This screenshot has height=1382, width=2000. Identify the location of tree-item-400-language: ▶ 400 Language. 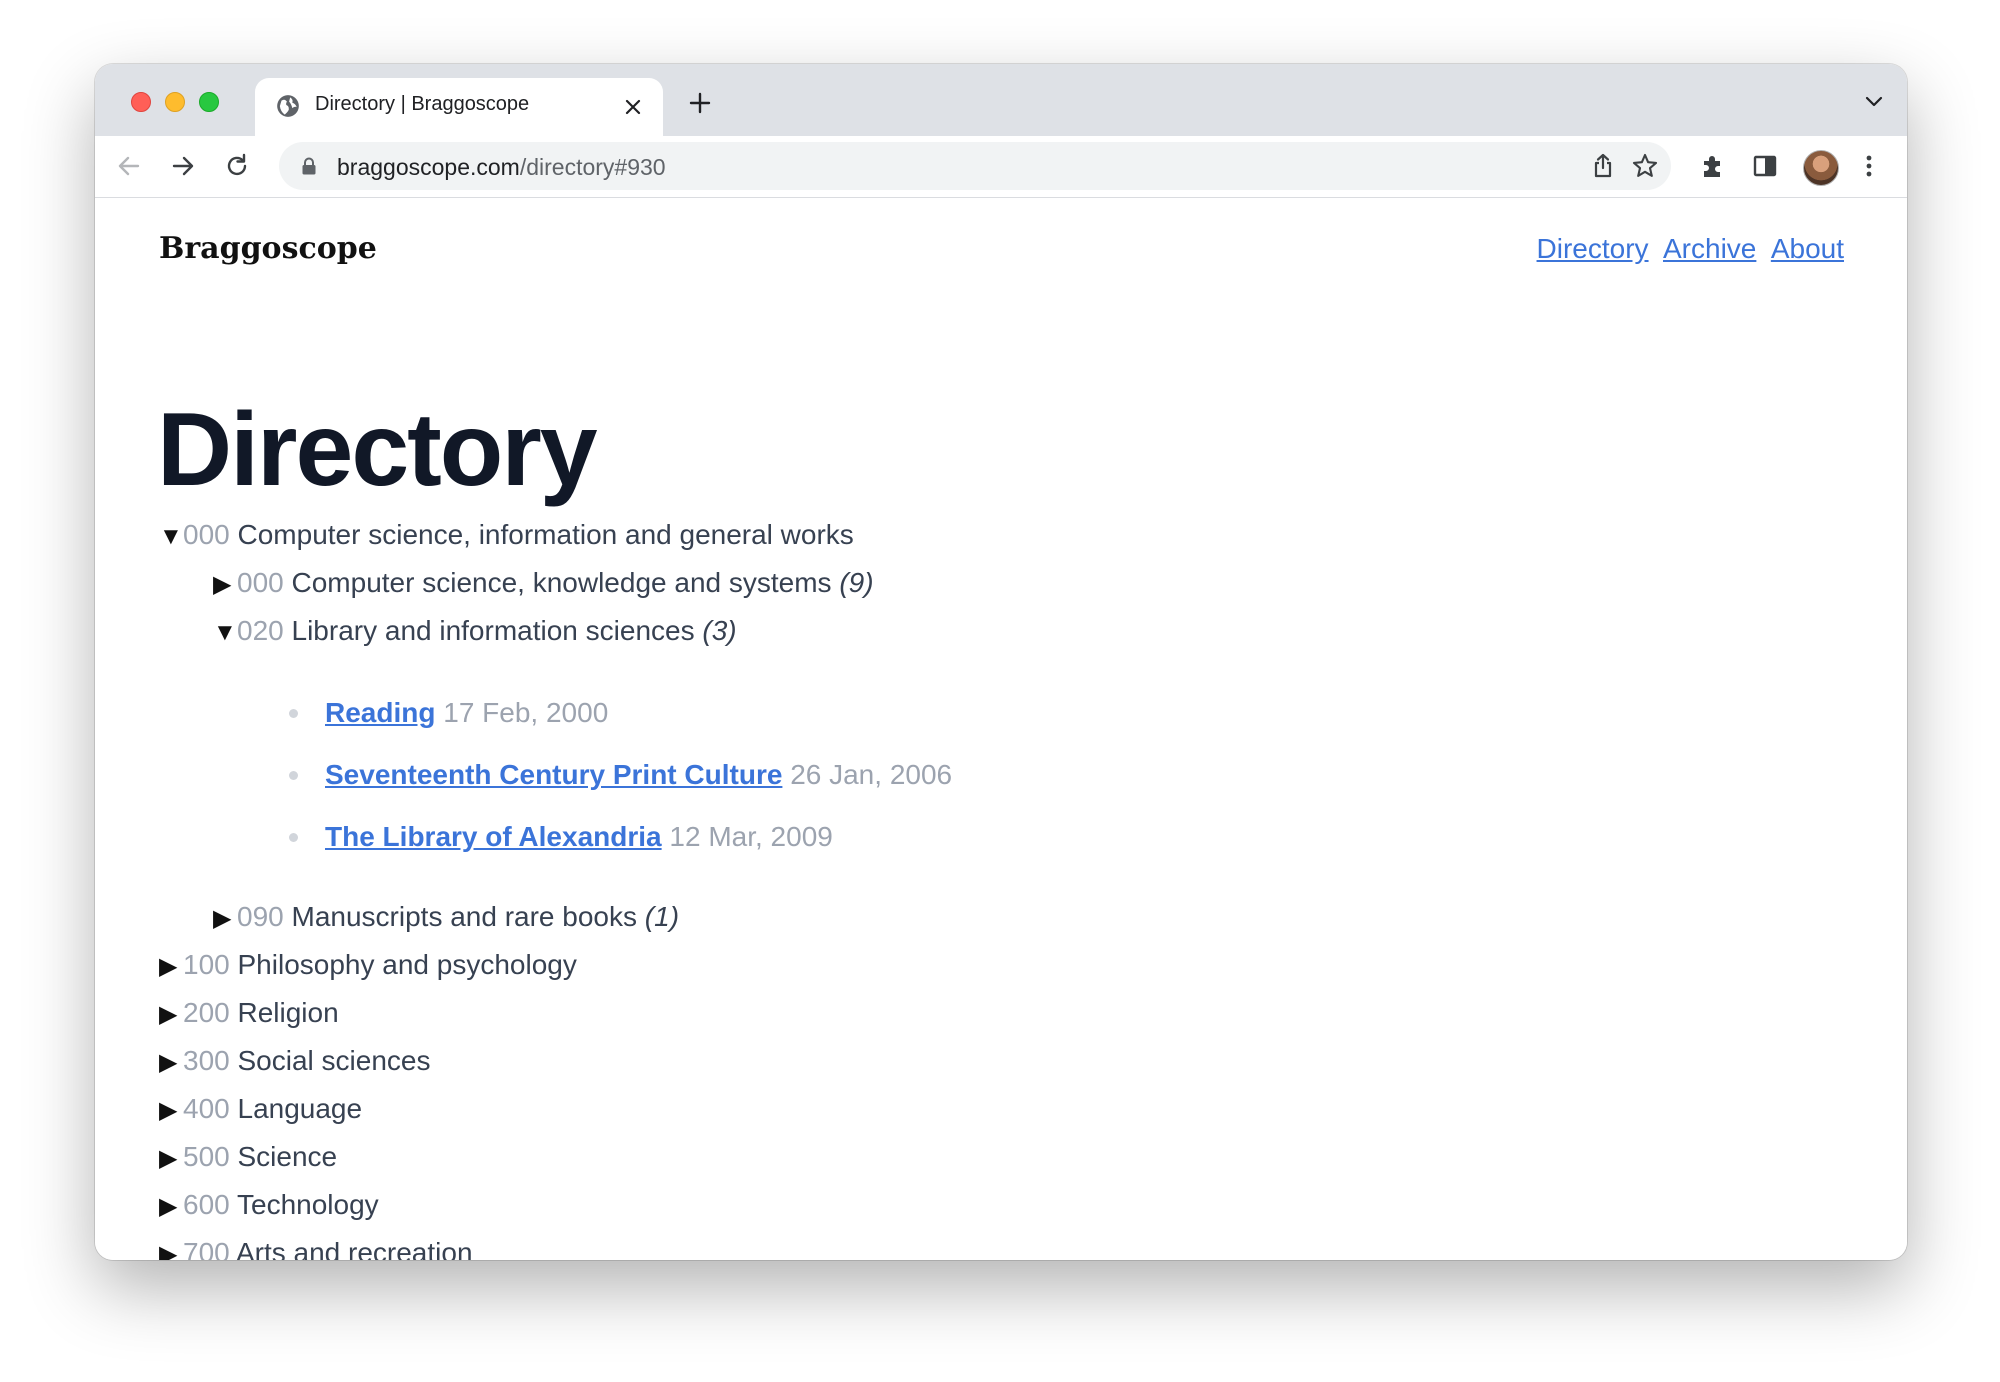
(260, 1109).